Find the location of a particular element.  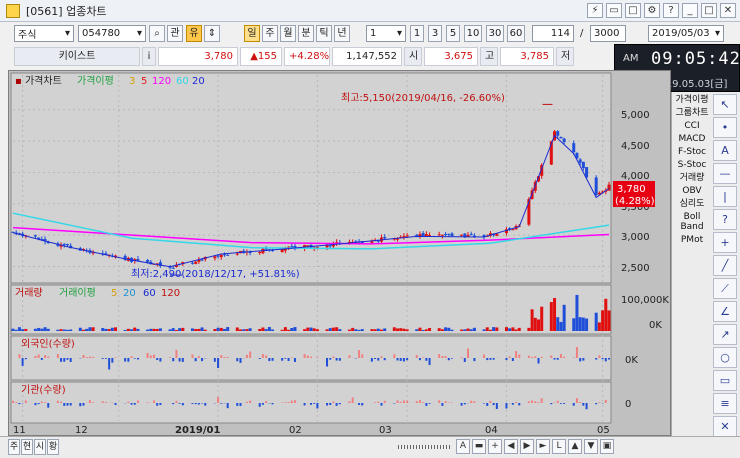

preset-1: 1 is located at coordinates (417, 33).